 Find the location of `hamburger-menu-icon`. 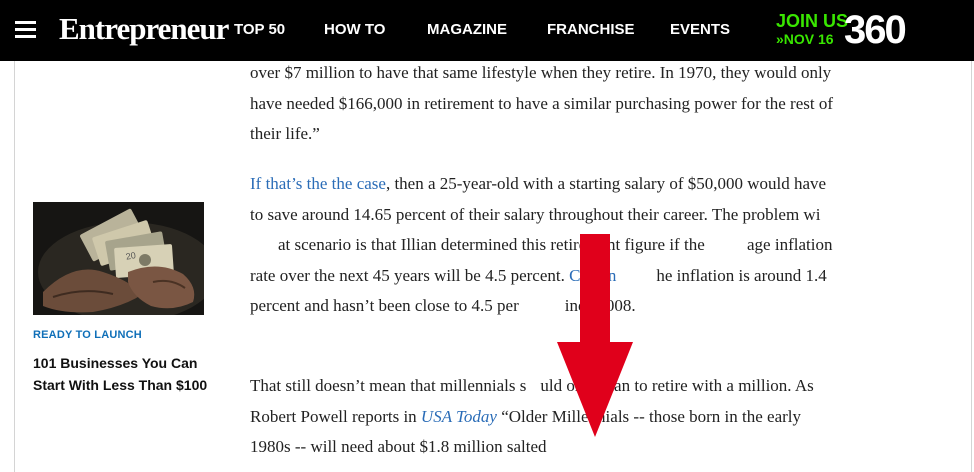

hamburger-menu-icon is located at coordinates (25, 30).